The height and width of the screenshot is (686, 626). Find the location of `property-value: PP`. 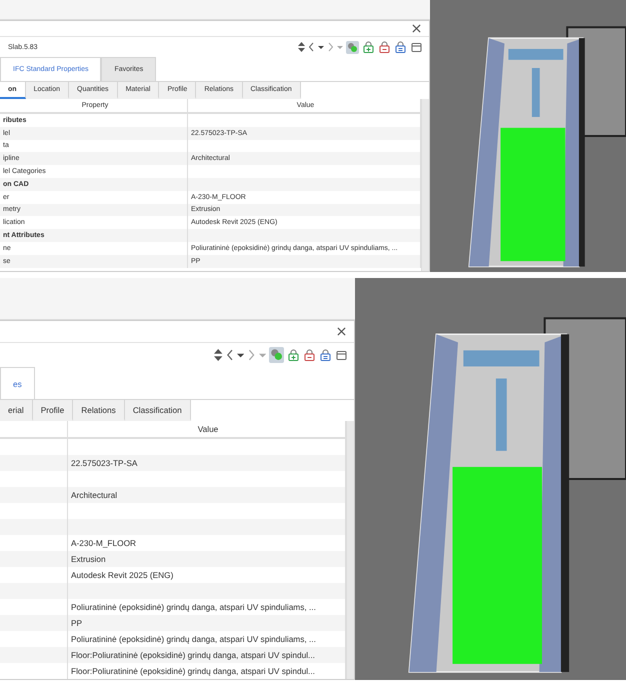

property-value: PP is located at coordinates (76, 623).